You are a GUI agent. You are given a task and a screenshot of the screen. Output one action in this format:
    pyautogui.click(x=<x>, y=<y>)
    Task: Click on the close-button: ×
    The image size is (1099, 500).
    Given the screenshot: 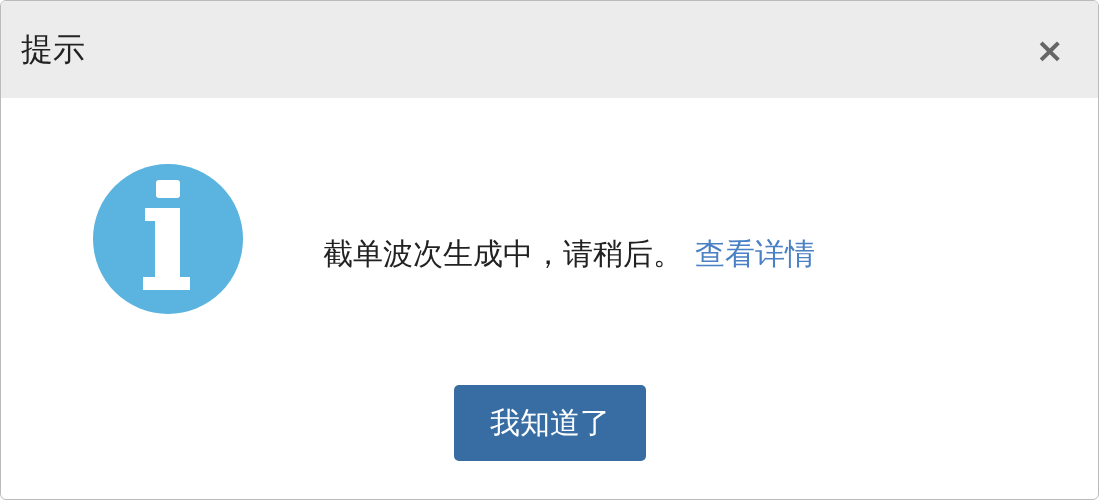 What is the action you would take?
    pyautogui.click(x=1056, y=49)
    